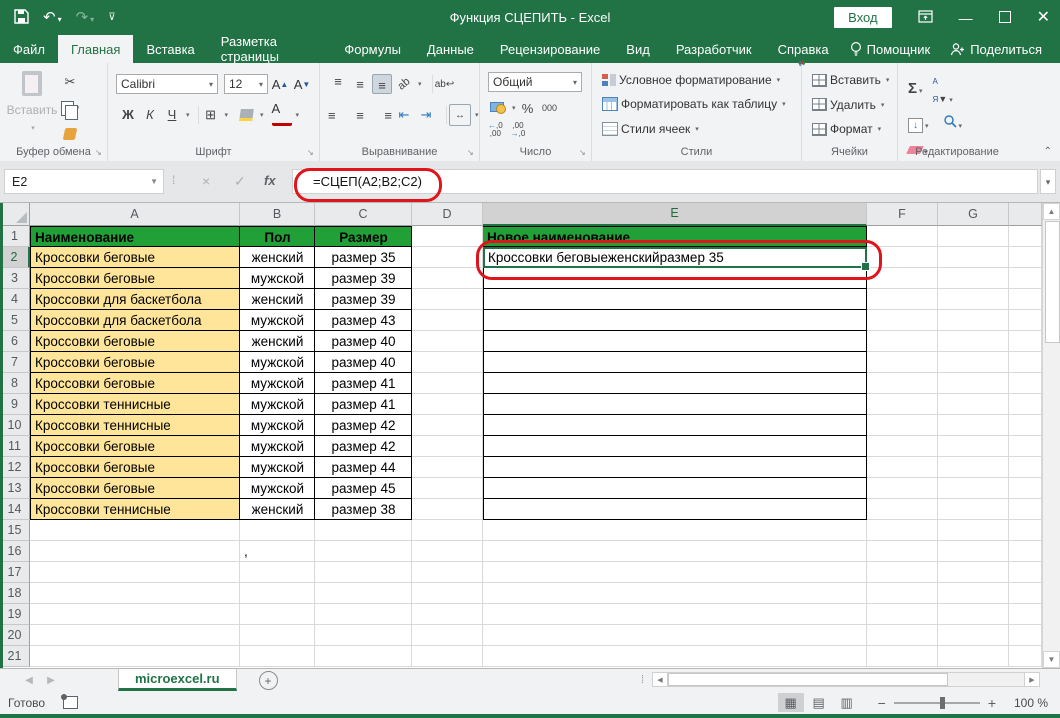  Describe the element at coordinates (363, 635) in the screenshot. I see `cell-C20` at that location.